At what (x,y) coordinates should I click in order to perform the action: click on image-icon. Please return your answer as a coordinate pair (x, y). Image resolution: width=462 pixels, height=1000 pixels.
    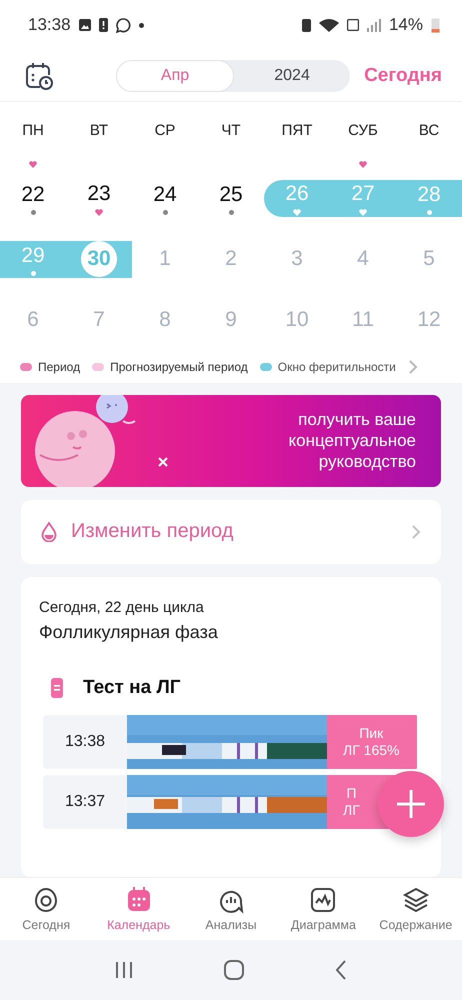
    Looking at the image, I should click on (84, 25).